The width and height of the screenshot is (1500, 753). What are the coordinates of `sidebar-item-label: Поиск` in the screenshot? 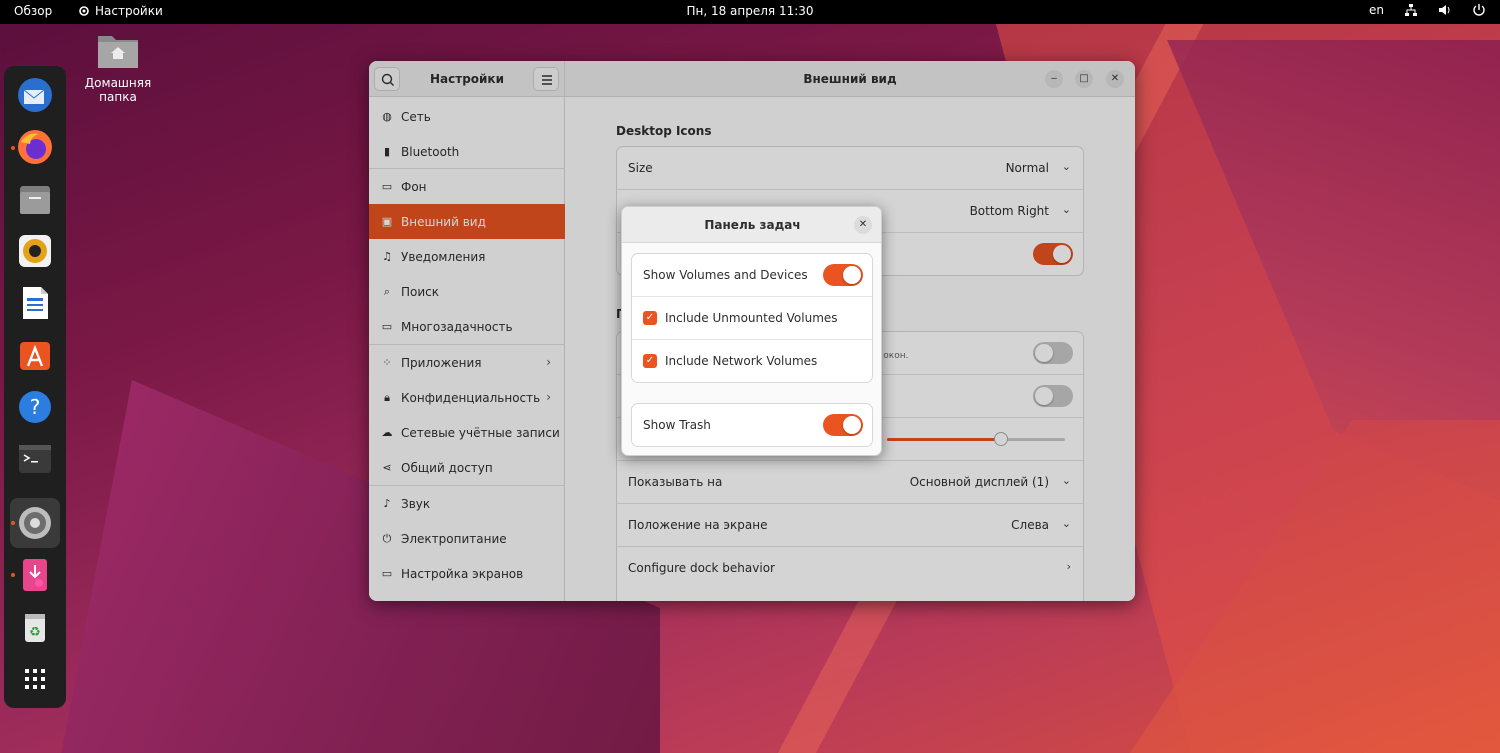 It's located at (420, 291).